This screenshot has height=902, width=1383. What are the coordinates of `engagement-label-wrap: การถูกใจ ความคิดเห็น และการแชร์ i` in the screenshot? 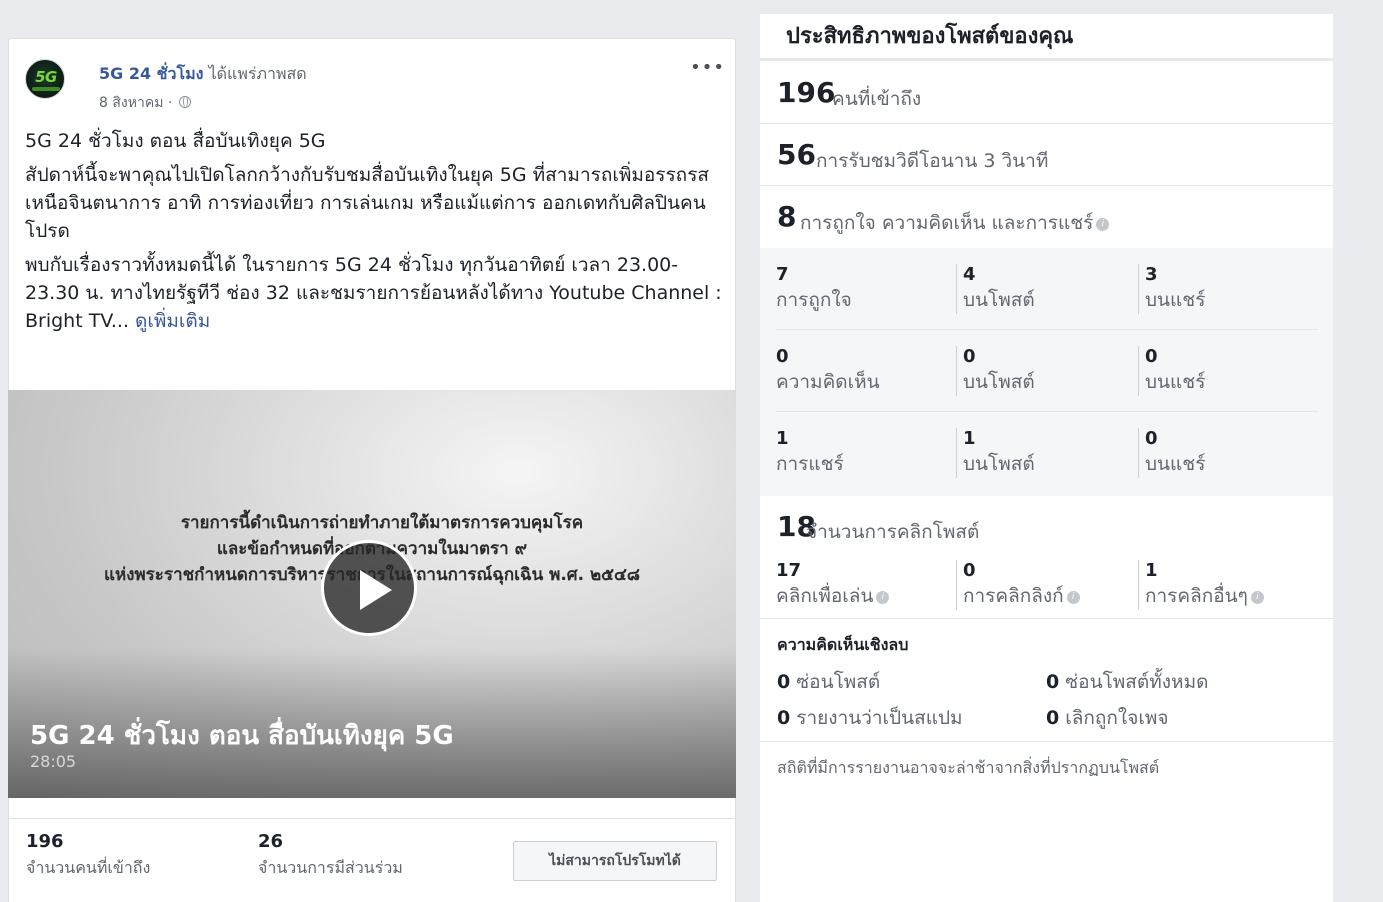 It's located at (955, 223).